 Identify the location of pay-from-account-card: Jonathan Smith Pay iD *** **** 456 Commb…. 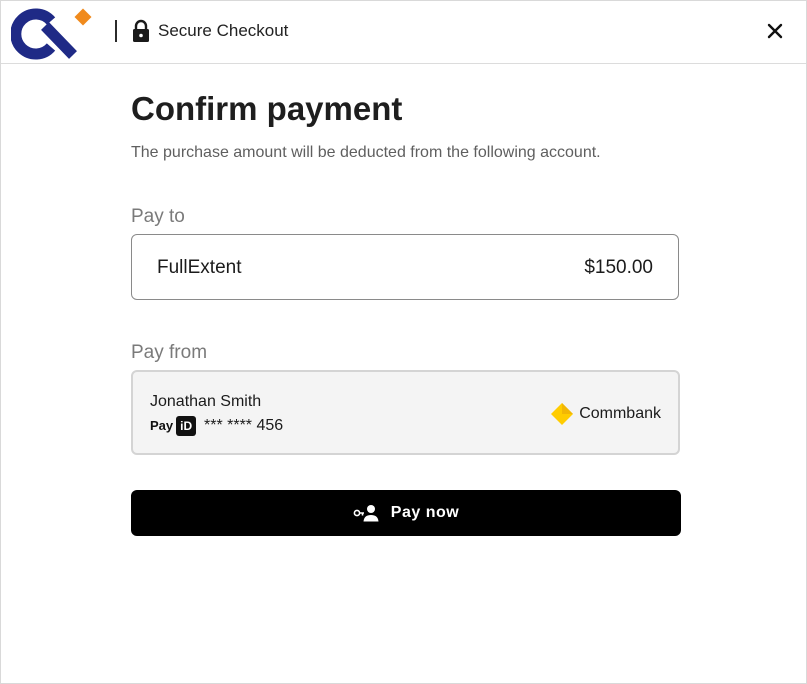
(405, 412).